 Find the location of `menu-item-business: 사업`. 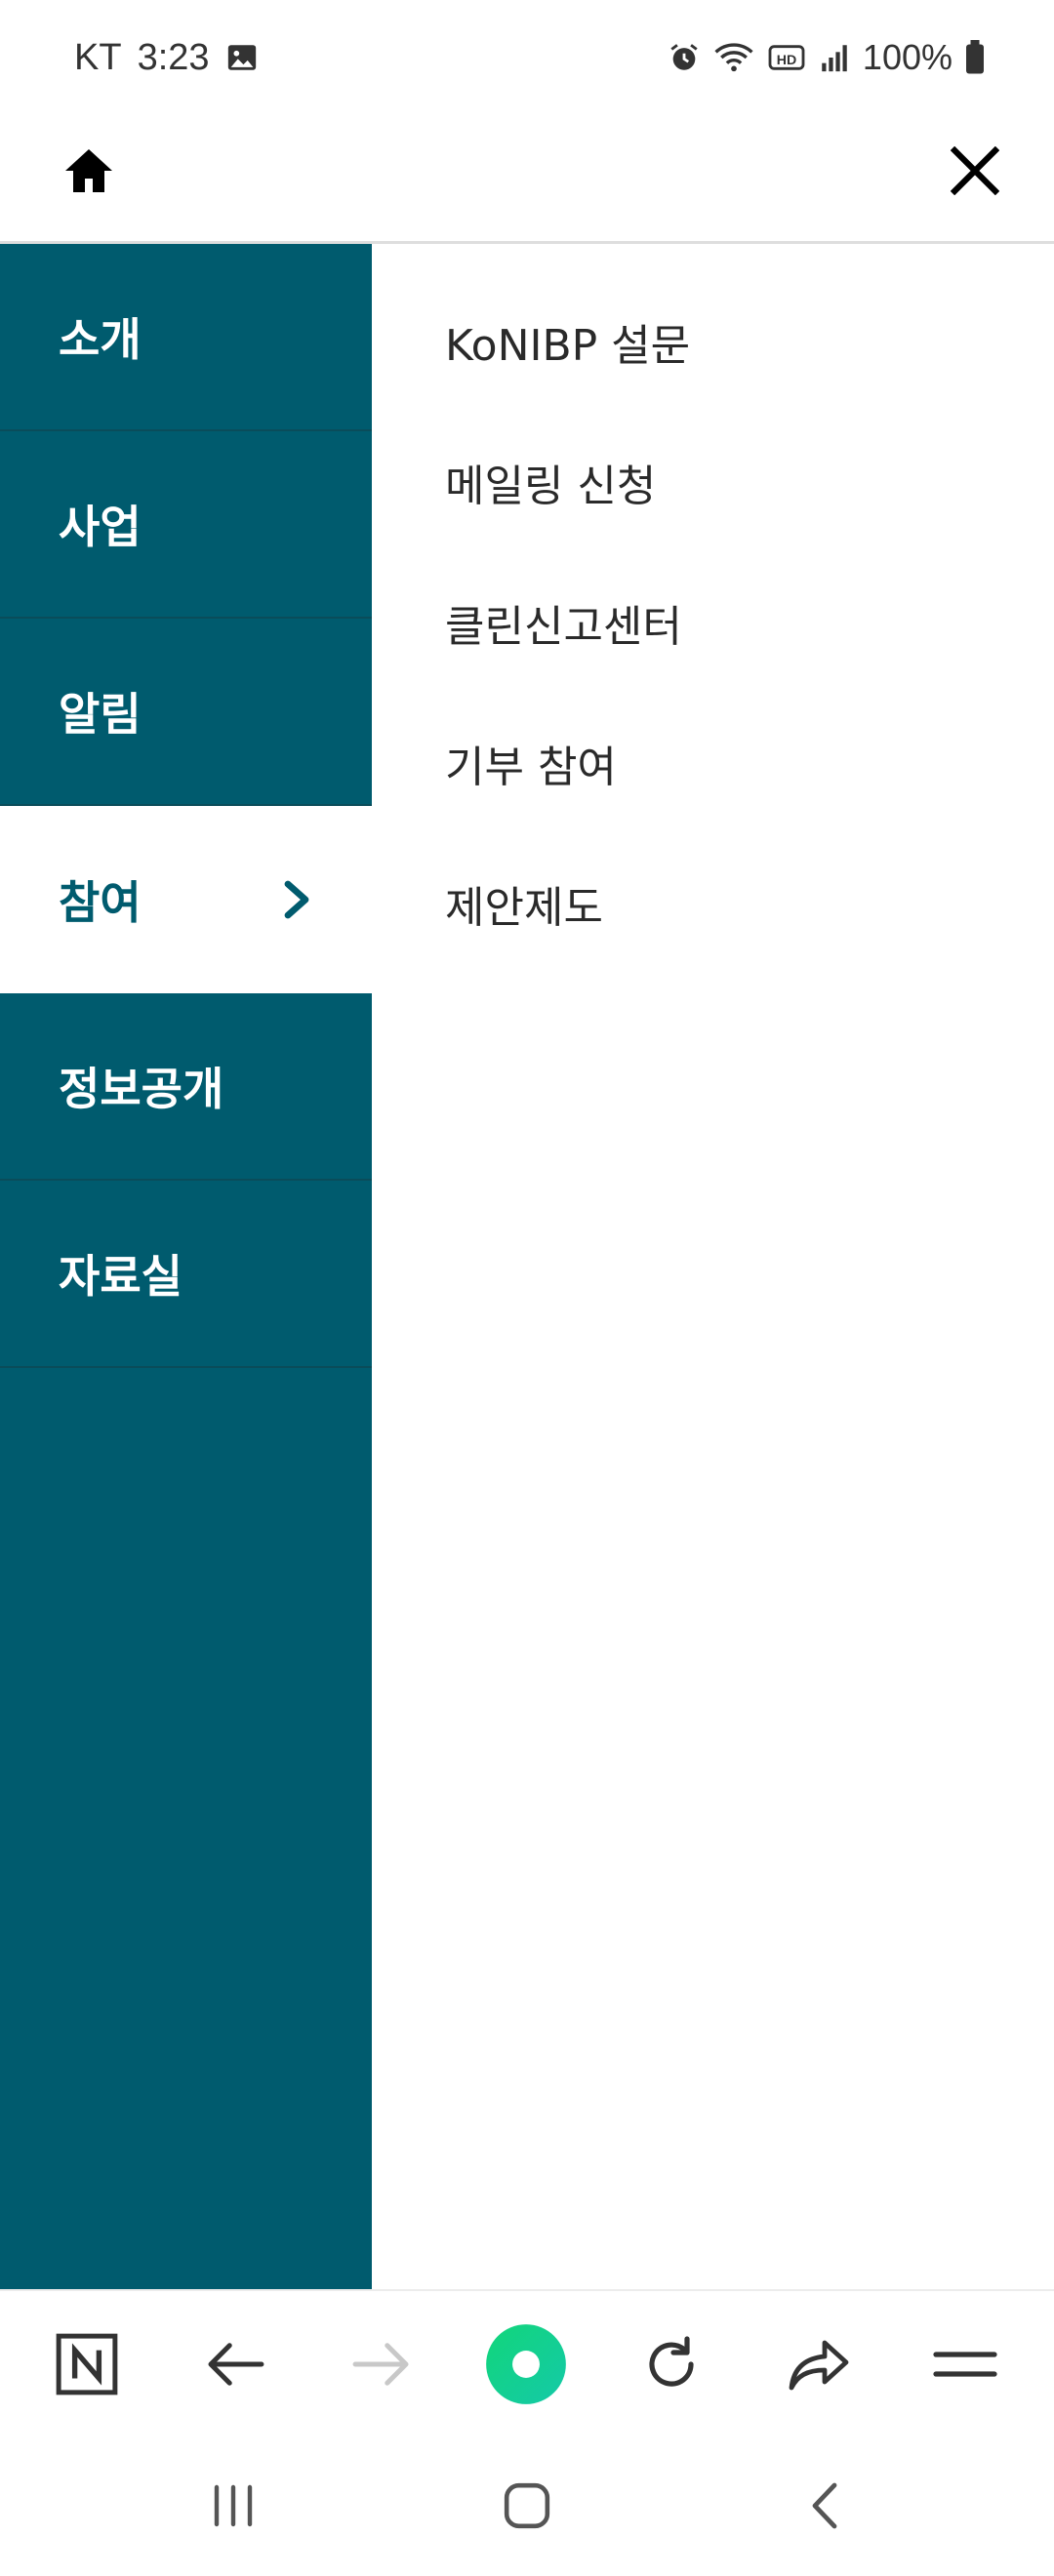

menu-item-business: 사업 is located at coordinates (186, 525).